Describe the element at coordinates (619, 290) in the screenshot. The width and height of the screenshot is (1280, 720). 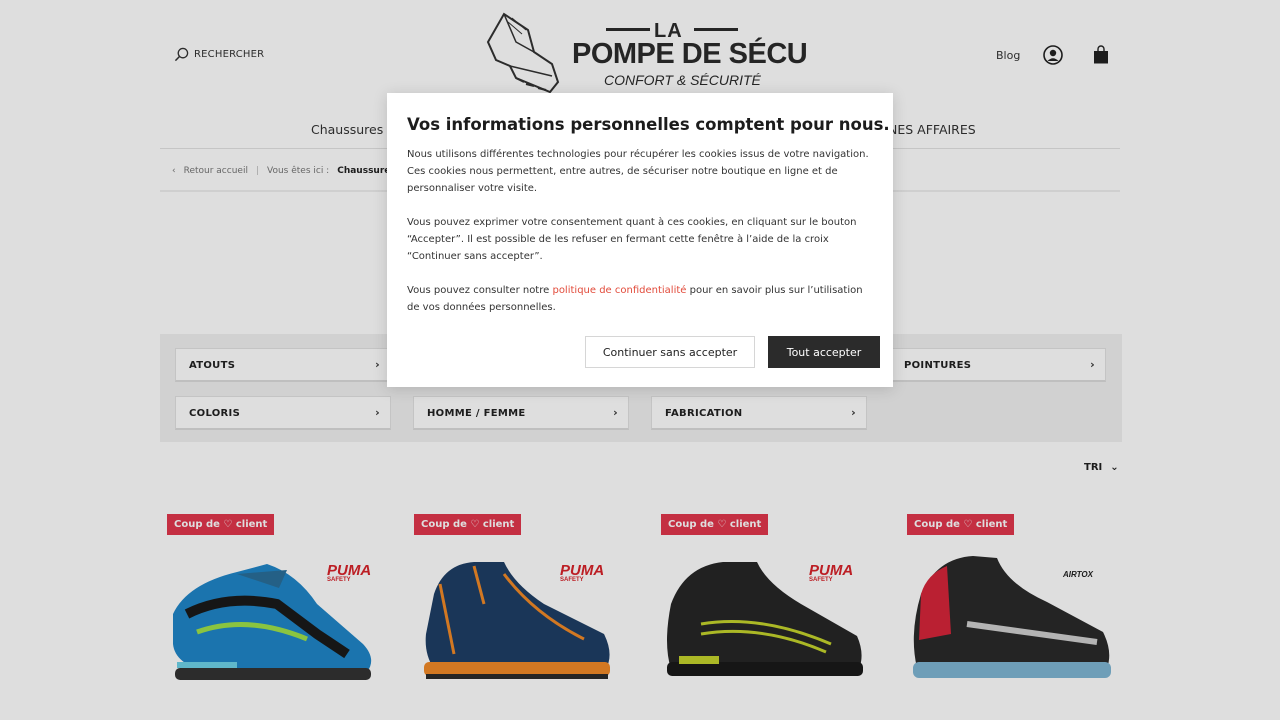
I see `privacy-policy-link: politique de confidentialité` at that location.